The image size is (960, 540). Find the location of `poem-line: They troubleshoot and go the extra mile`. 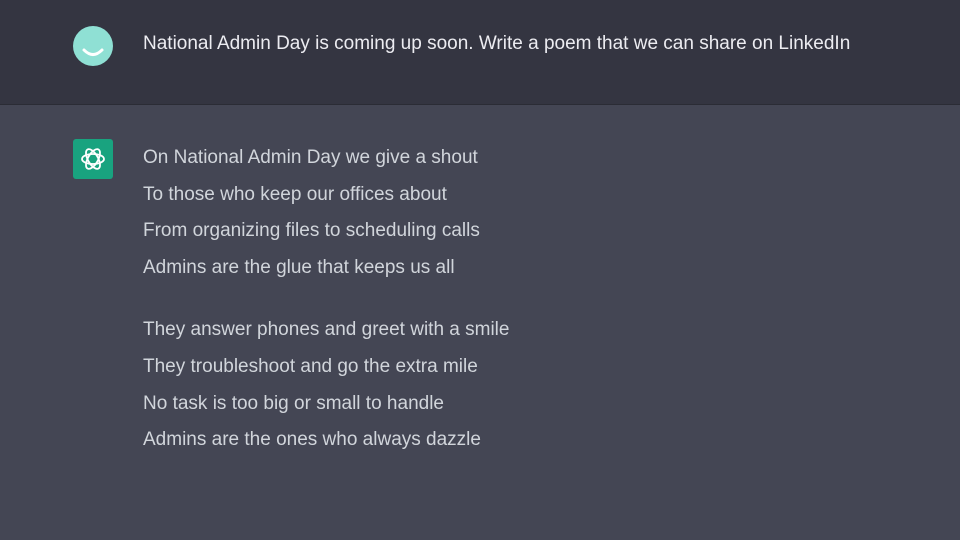

poem-line: They troubleshoot and go the extra mile is located at coordinates (310, 366).